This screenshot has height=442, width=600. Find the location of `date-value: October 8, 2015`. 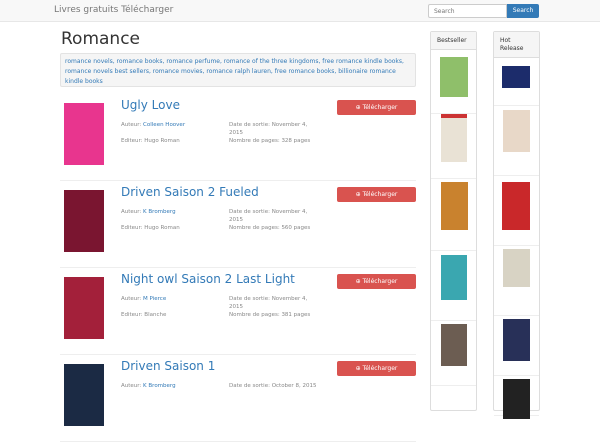

date-value: October 8, 2015 is located at coordinates (294, 386).